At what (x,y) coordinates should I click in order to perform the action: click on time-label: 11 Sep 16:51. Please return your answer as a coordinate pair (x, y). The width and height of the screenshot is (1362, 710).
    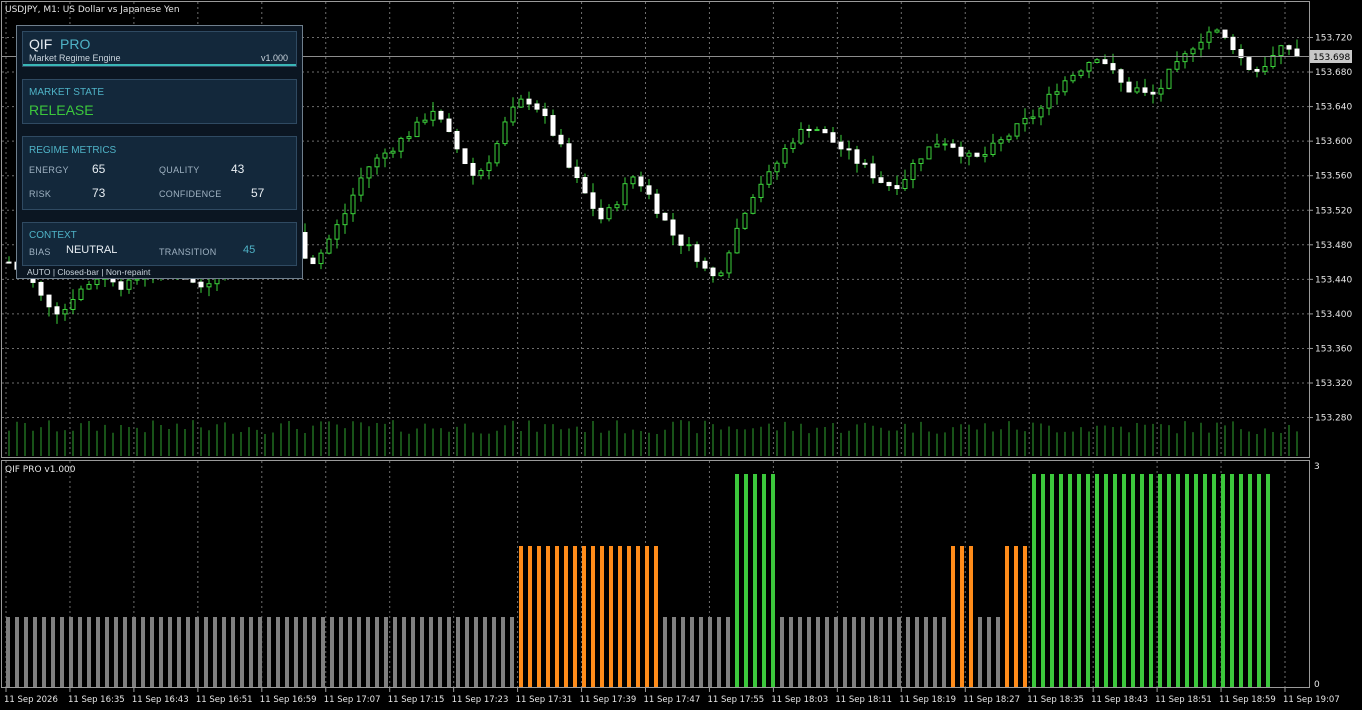
    Looking at the image, I should click on (224, 700).